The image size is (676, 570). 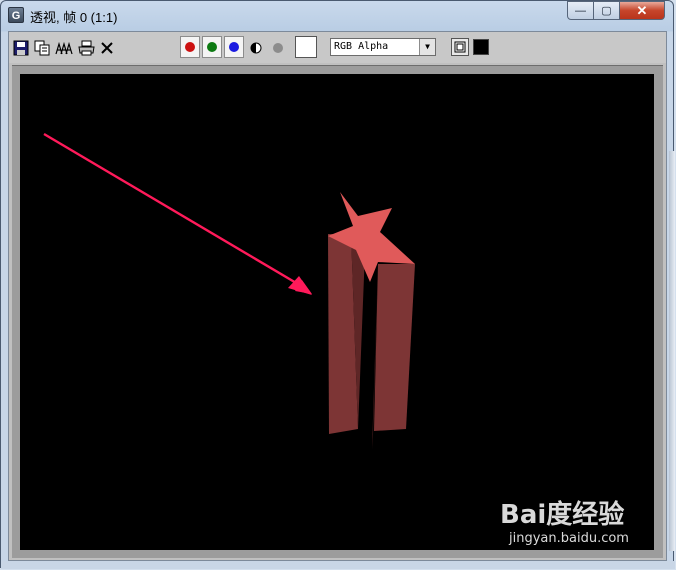 I want to click on red-channel-button, so click(x=190, y=47).